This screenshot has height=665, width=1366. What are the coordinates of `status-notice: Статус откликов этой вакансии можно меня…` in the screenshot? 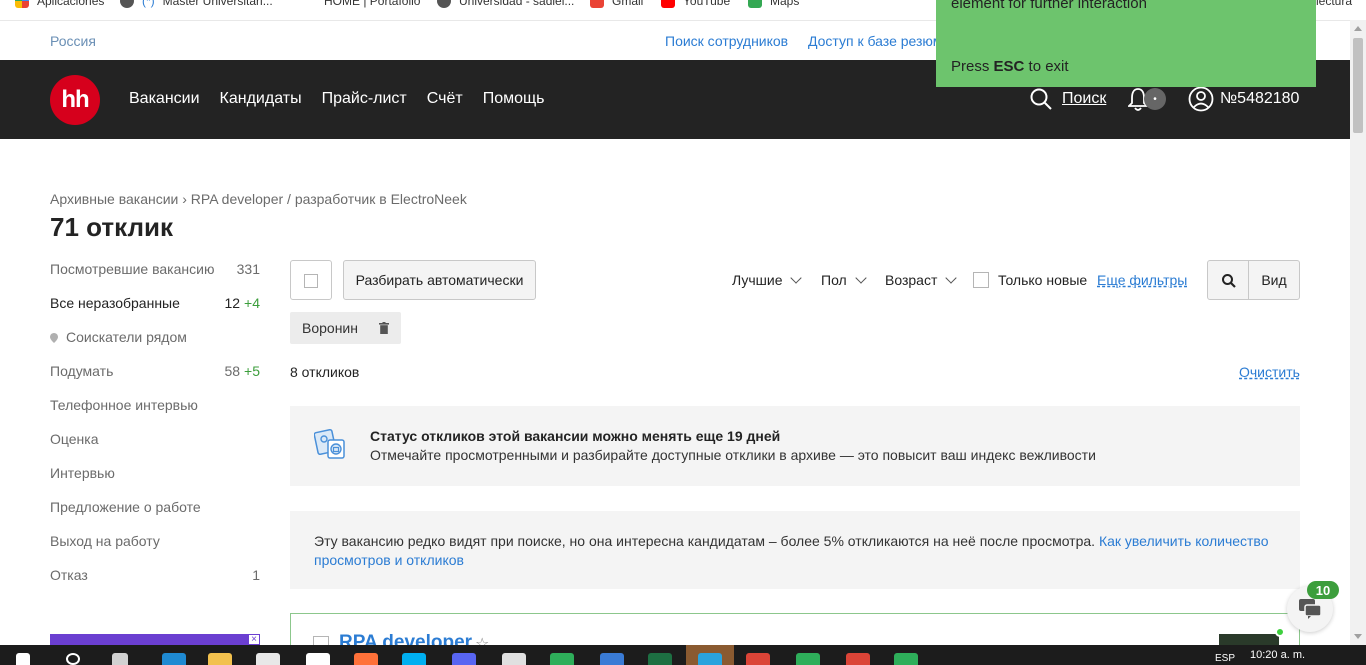 It's located at (795, 446).